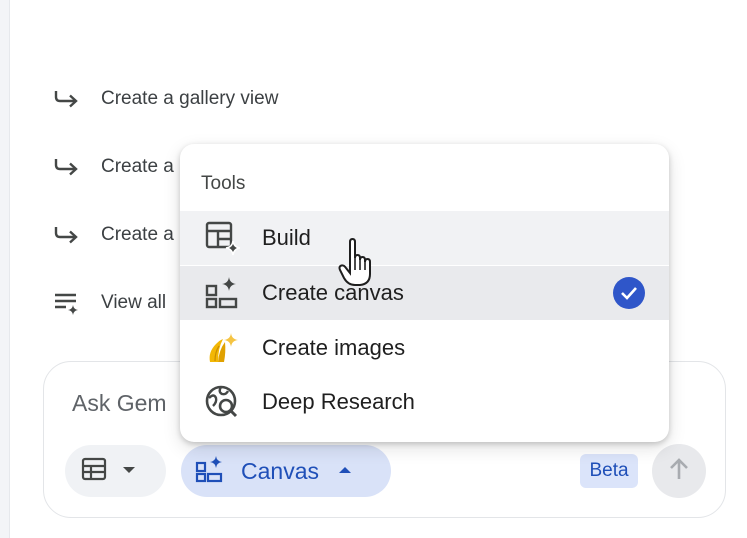 This screenshot has width=747, height=538. I want to click on prompt-input: Ask Gem, so click(119, 403).